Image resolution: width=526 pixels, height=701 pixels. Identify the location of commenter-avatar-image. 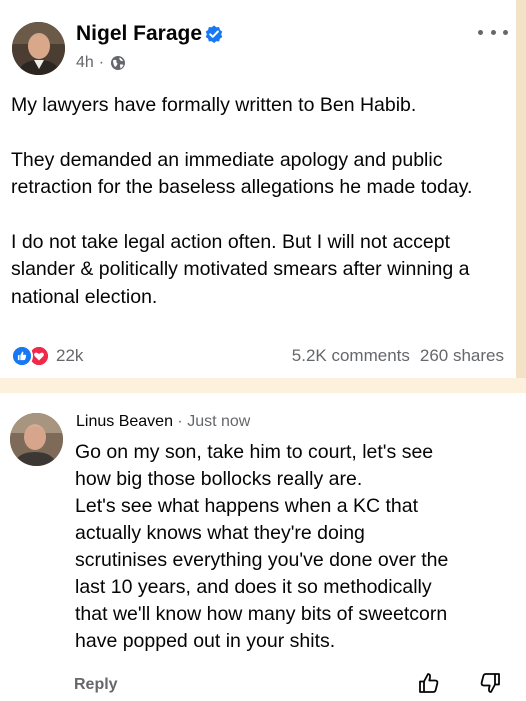
(36, 439).